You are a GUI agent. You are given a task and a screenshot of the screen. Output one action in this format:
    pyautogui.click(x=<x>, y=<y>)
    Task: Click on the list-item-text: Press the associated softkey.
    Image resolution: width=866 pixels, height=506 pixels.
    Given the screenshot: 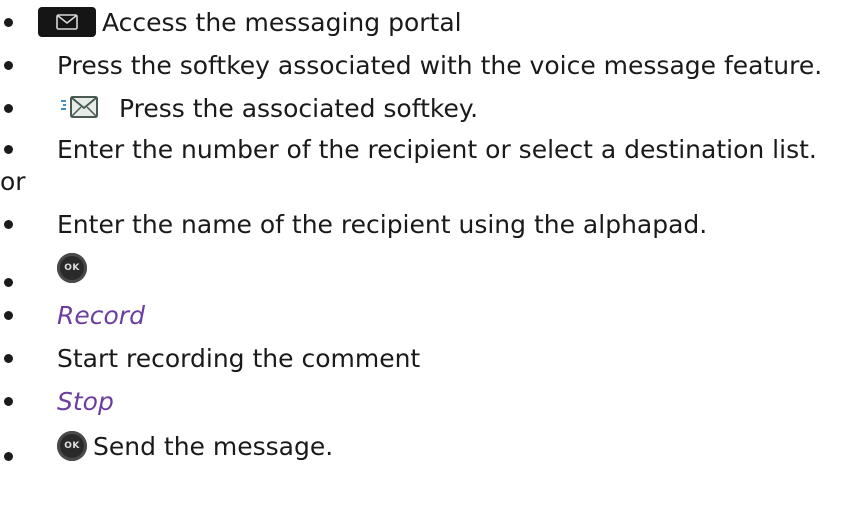 What is the action you would take?
    pyautogui.click(x=299, y=108)
    